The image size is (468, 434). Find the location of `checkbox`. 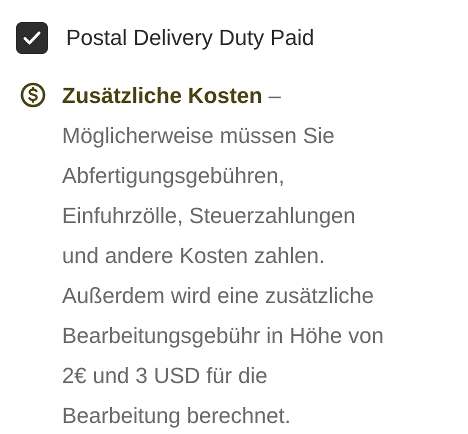

checkbox is located at coordinates (32, 38).